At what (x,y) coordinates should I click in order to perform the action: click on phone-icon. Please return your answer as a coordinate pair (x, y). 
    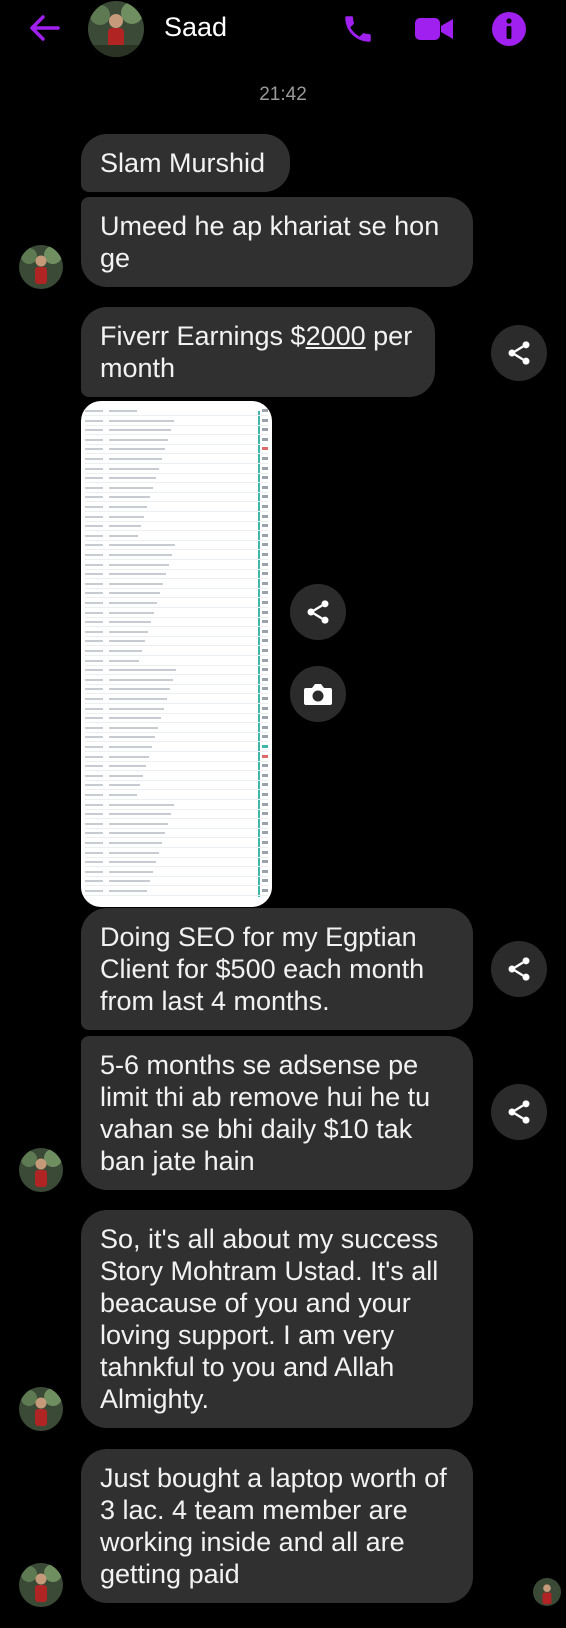
    Looking at the image, I should click on (358, 29).